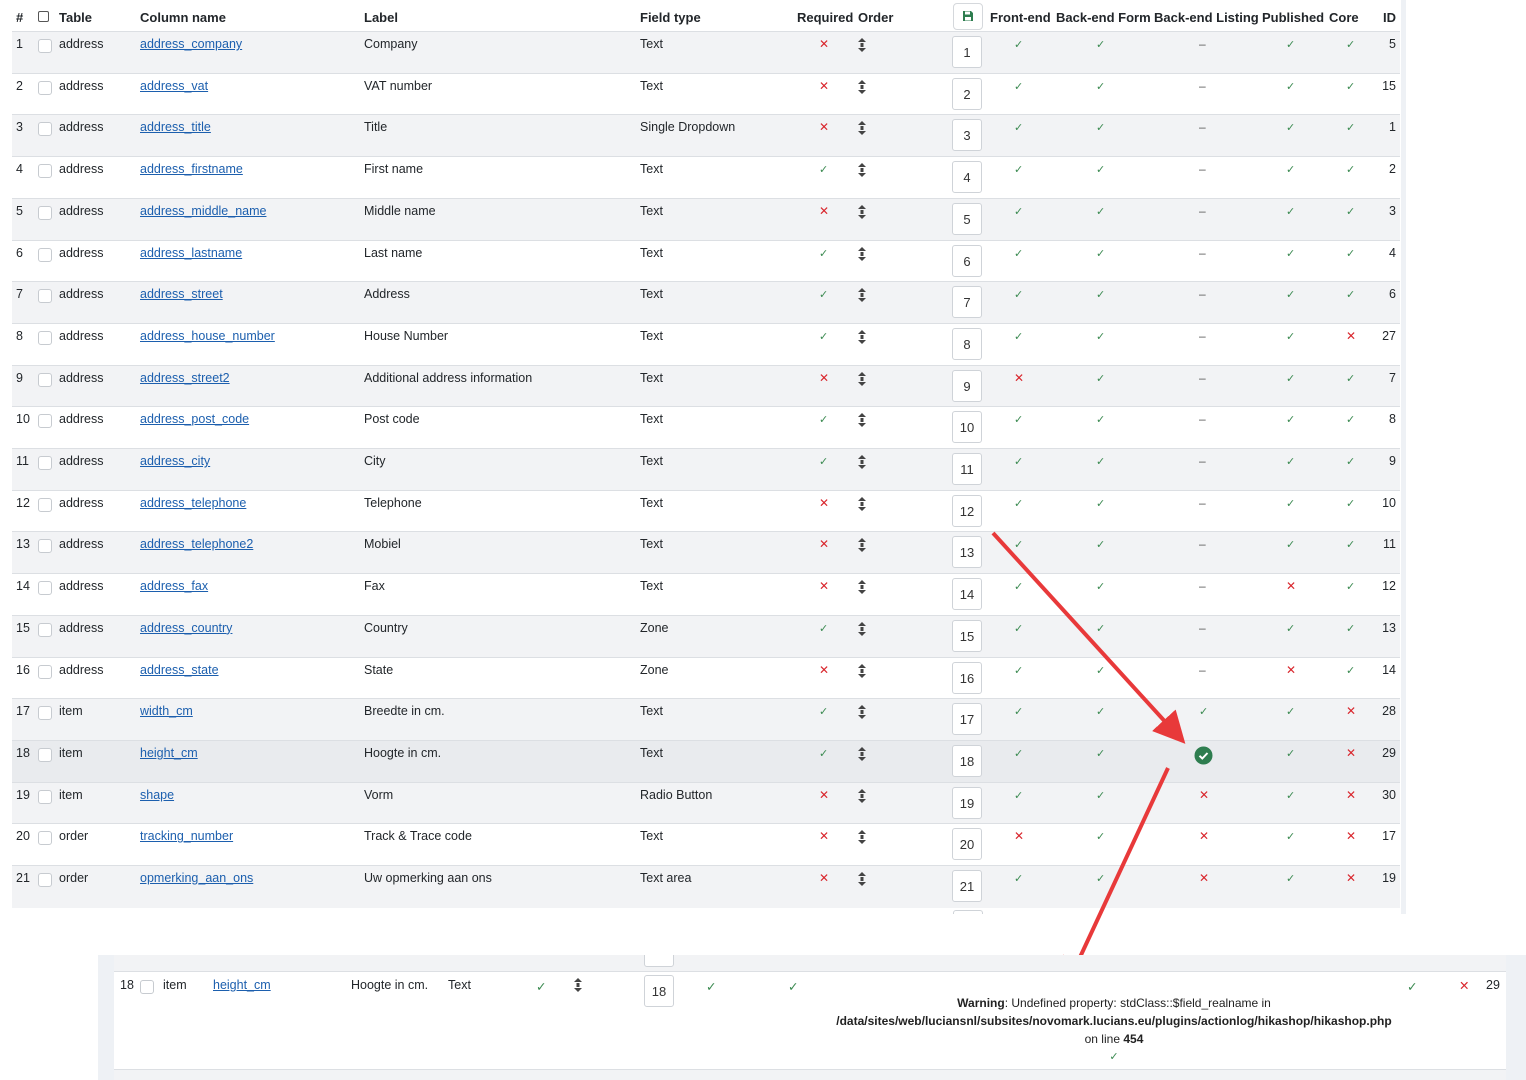 This screenshot has height=1080, width=1526. What do you see at coordinates (127, 985) in the screenshot?
I see `inset-row-number: 18` at bounding box center [127, 985].